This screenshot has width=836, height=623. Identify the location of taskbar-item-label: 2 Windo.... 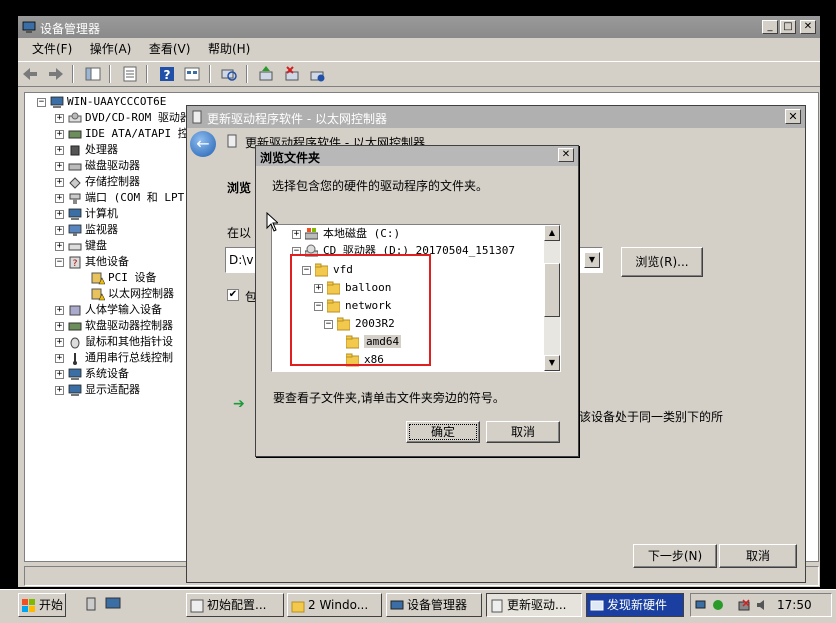
(338, 605).